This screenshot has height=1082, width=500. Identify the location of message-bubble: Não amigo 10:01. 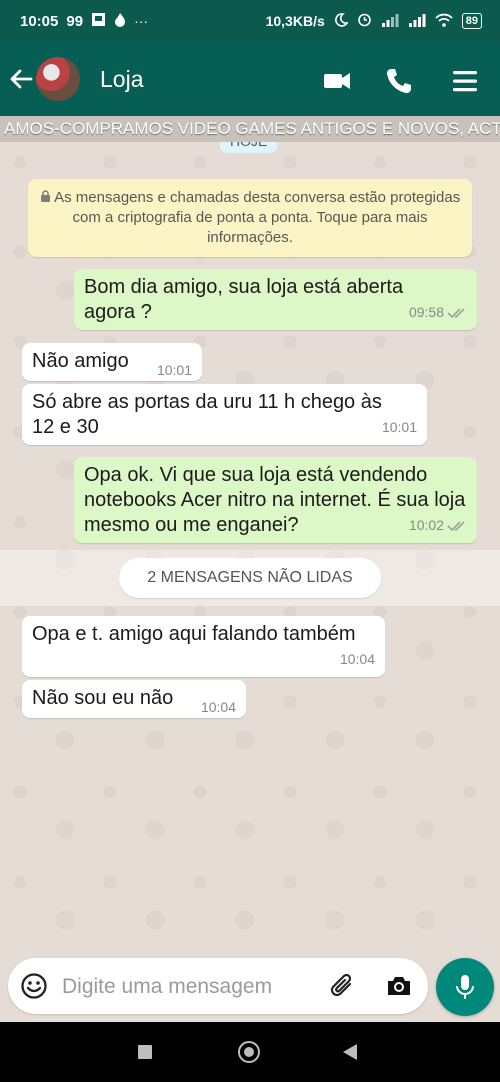
(112, 362).